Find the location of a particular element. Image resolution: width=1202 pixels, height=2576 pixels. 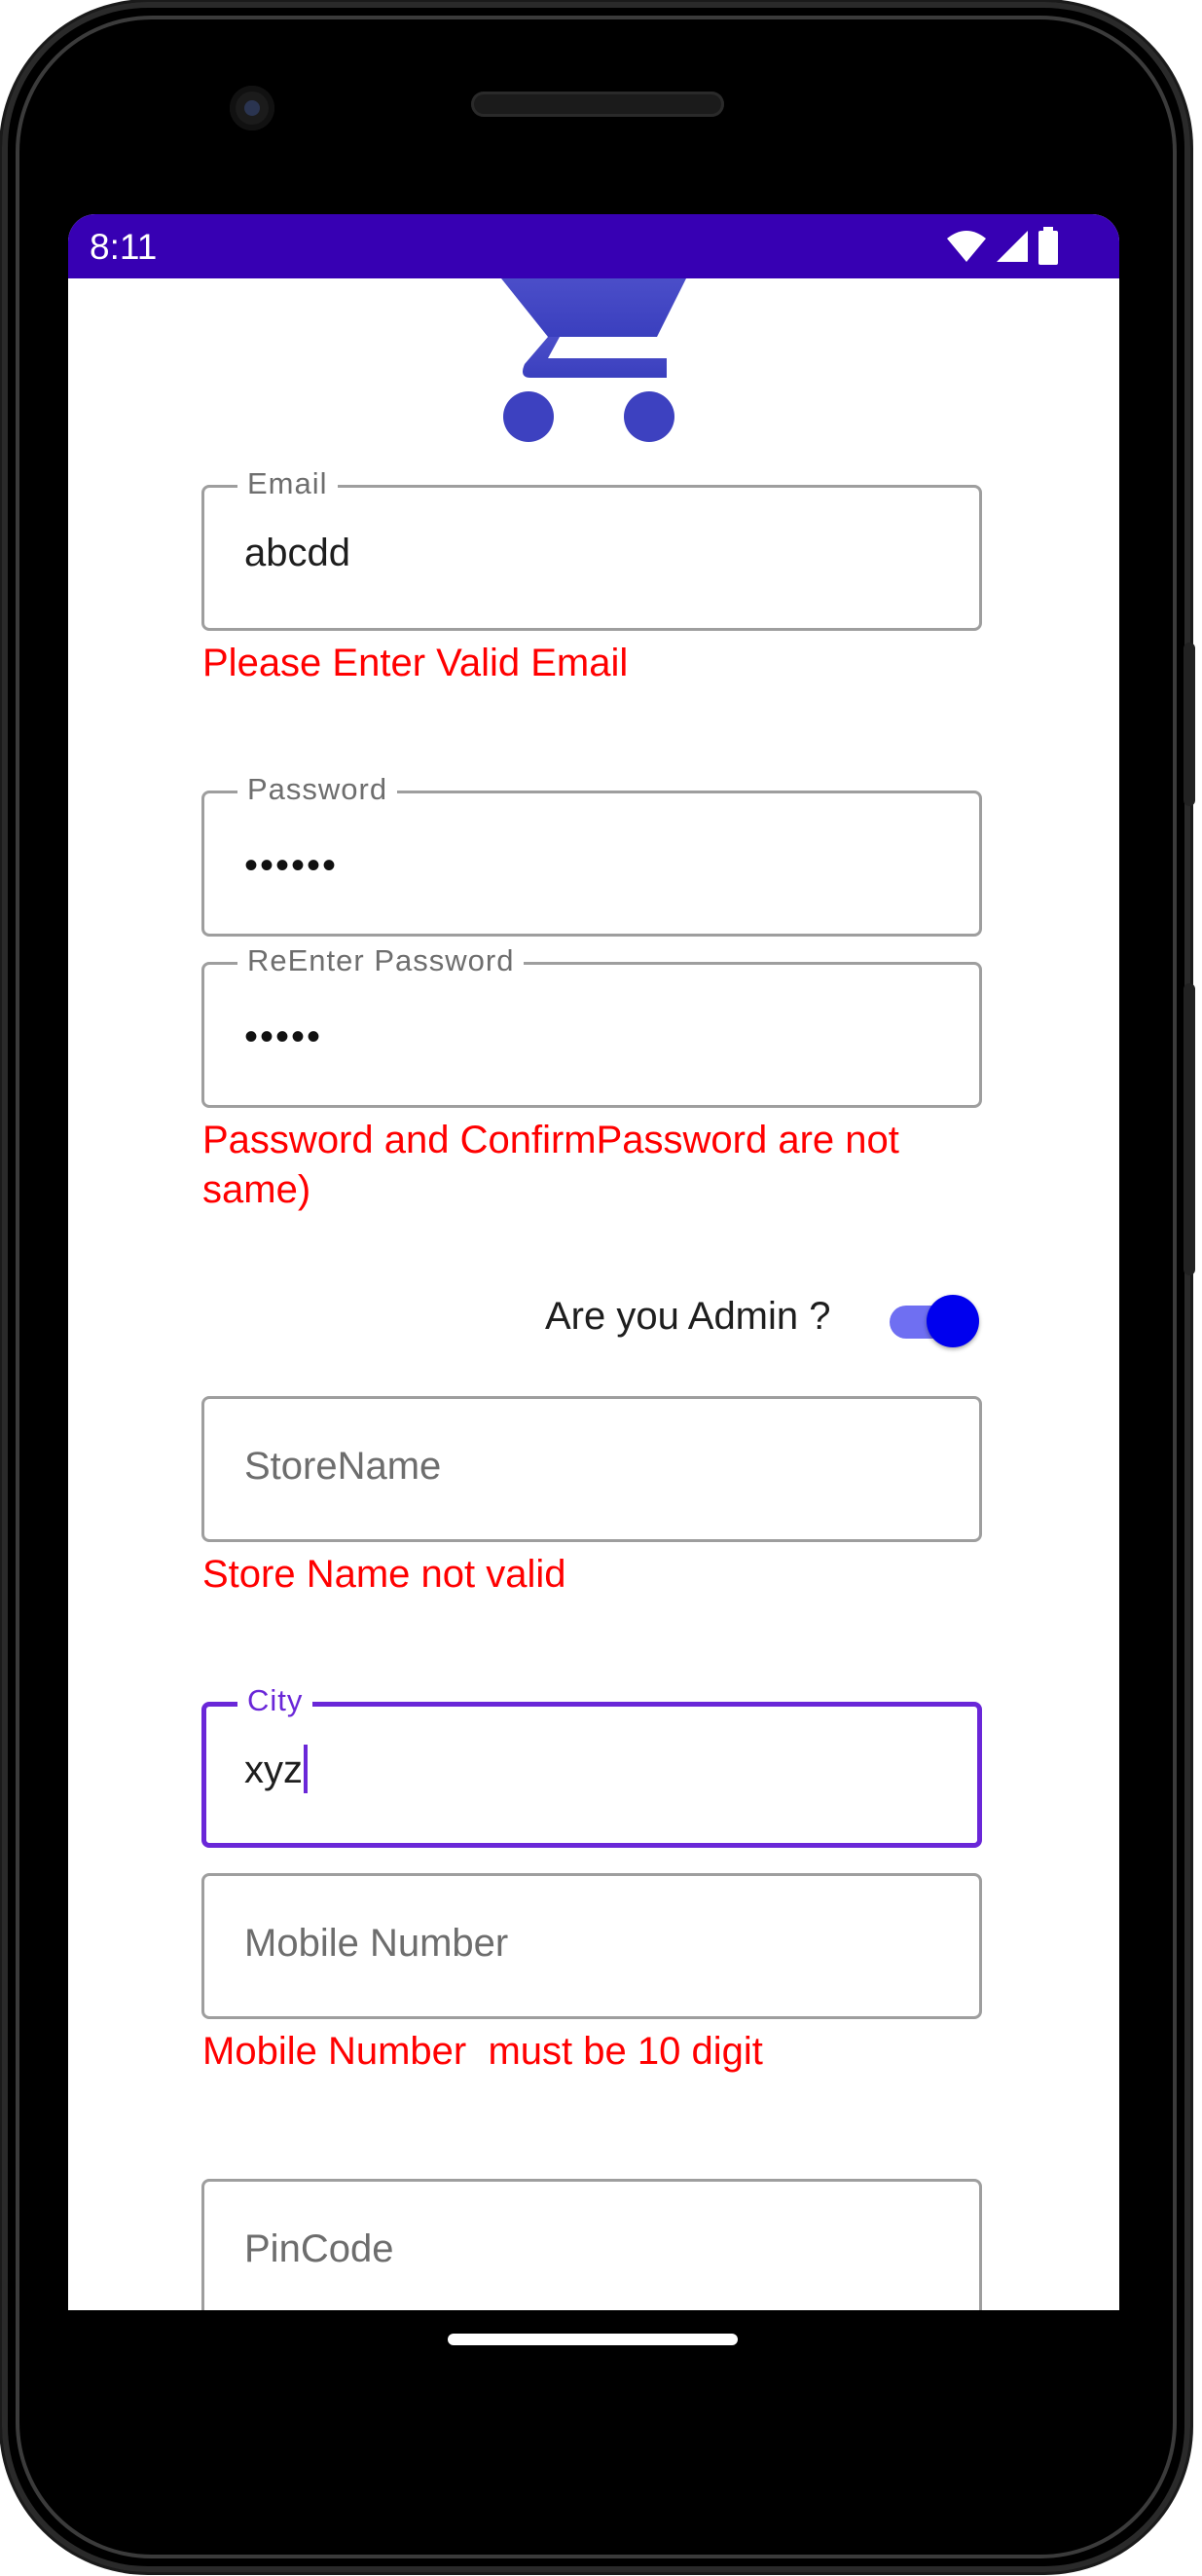

status-time: 8:11 is located at coordinates (124, 247).